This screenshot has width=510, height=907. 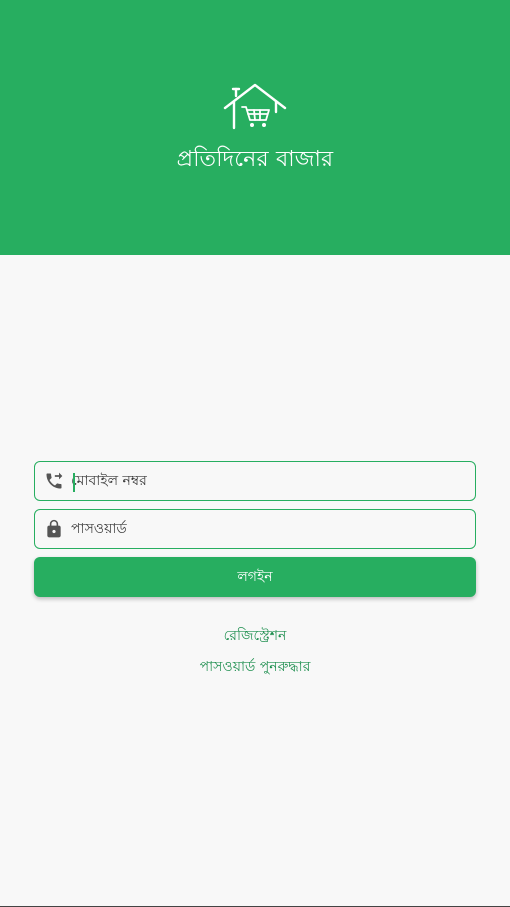 What do you see at coordinates (255, 577) in the screenshot?
I see `login-button: লগইন` at bounding box center [255, 577].